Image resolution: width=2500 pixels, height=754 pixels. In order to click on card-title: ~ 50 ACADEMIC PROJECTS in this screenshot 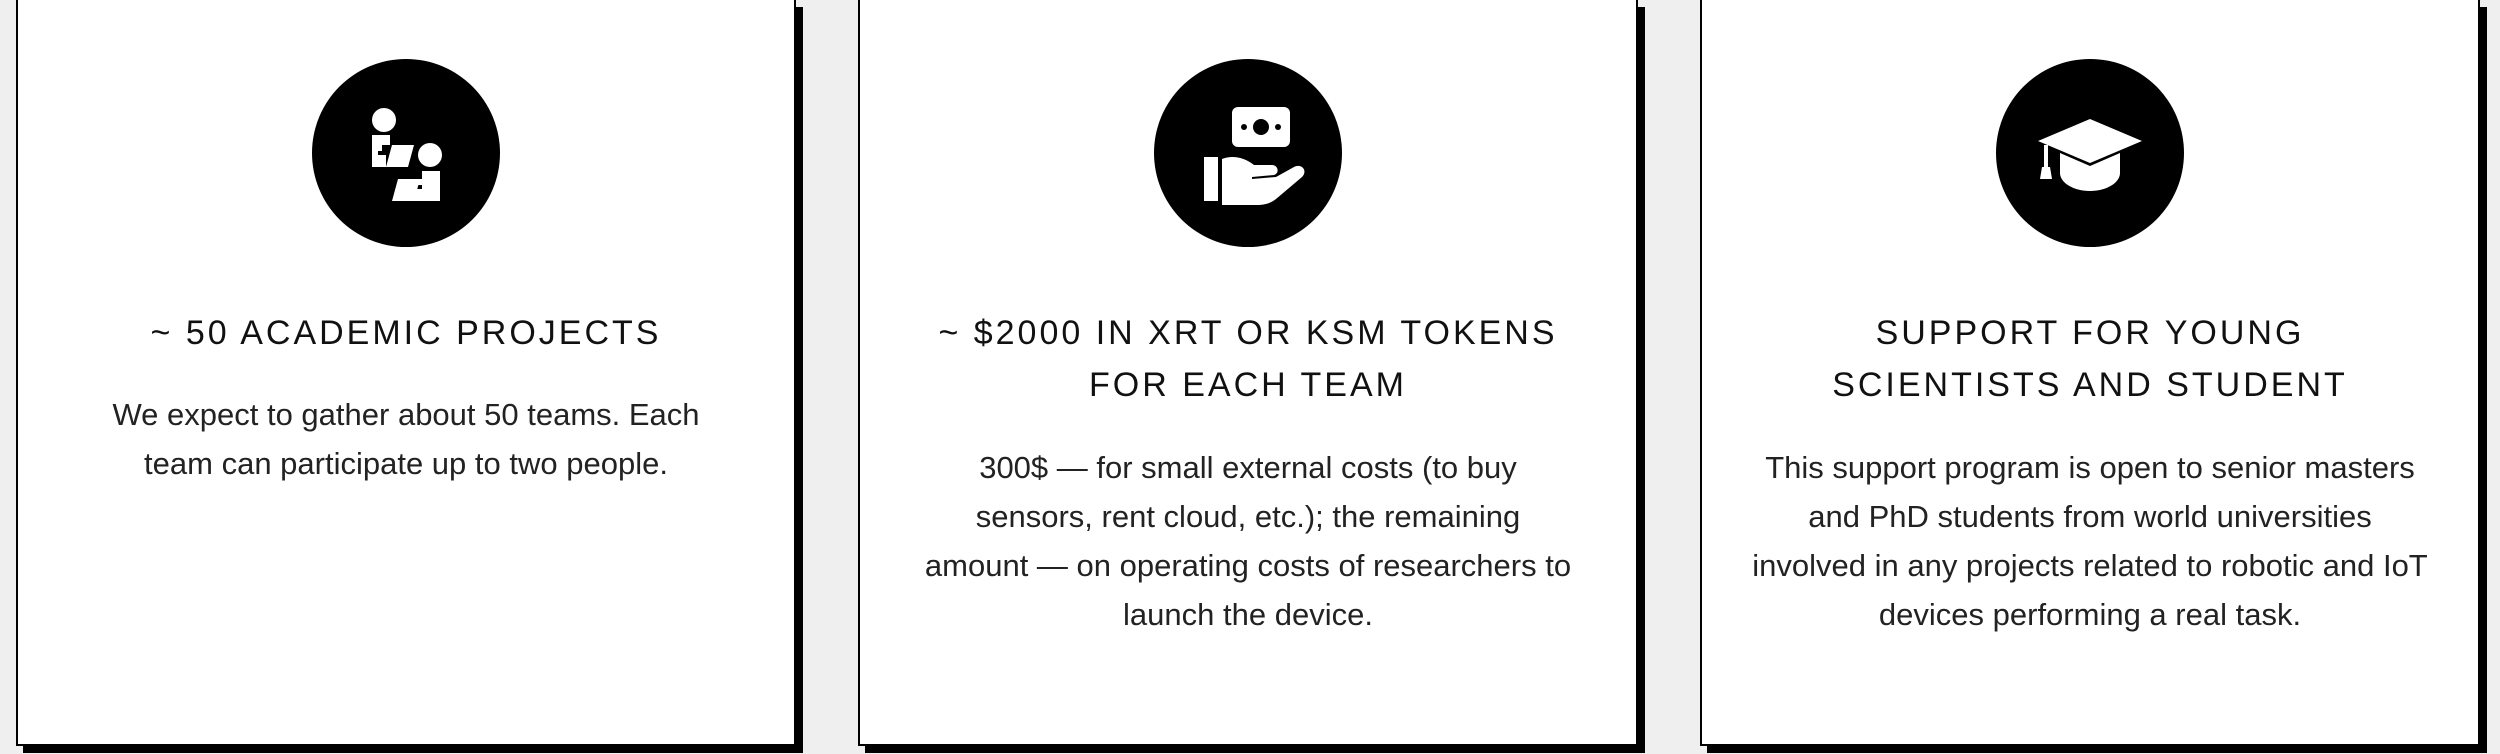, I will do `click(406, 333)`.